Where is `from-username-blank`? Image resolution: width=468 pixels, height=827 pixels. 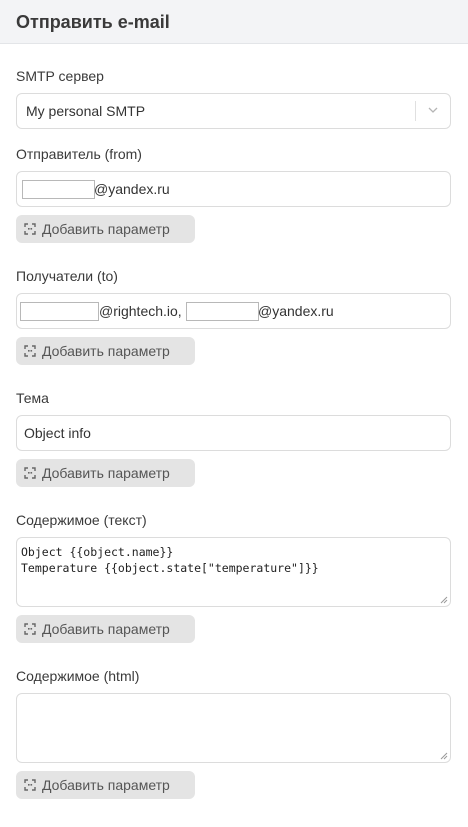
from-username-blank is located at coordinates (58, 189).